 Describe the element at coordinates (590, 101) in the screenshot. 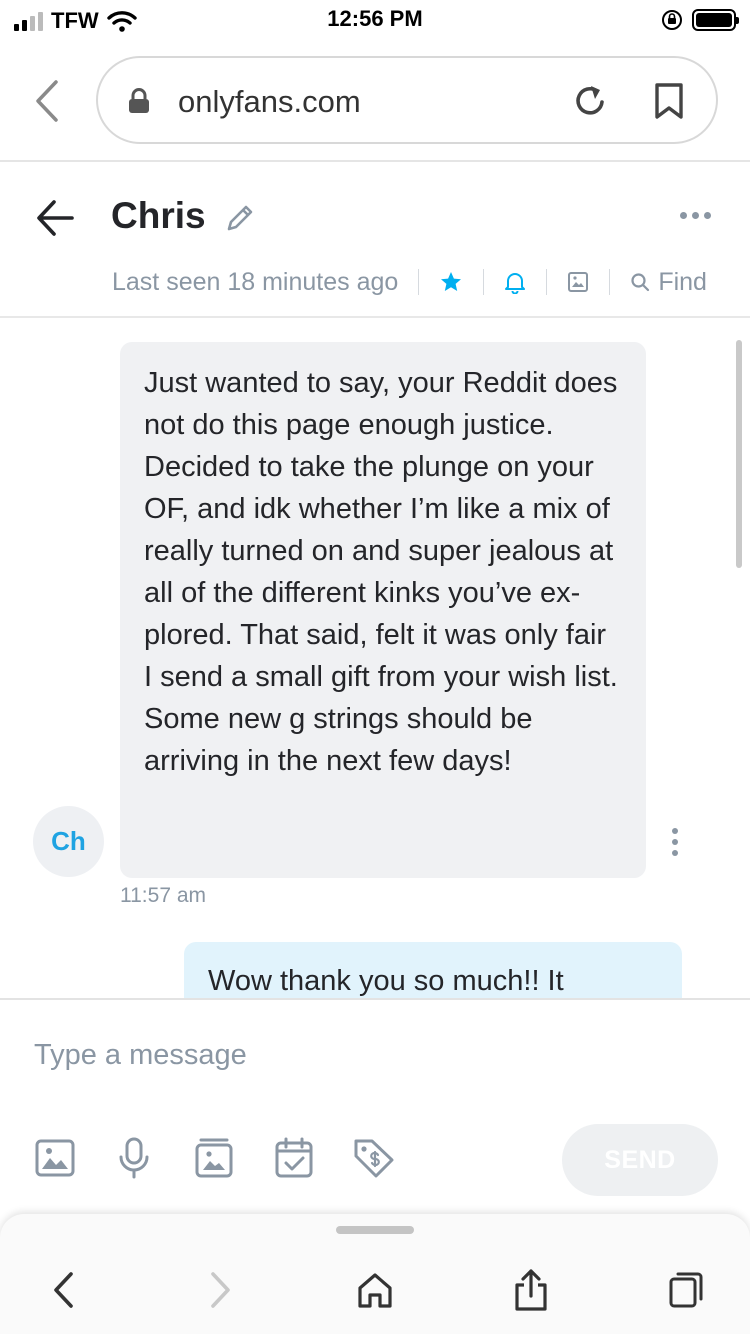

I see `reload-icon` at that location.